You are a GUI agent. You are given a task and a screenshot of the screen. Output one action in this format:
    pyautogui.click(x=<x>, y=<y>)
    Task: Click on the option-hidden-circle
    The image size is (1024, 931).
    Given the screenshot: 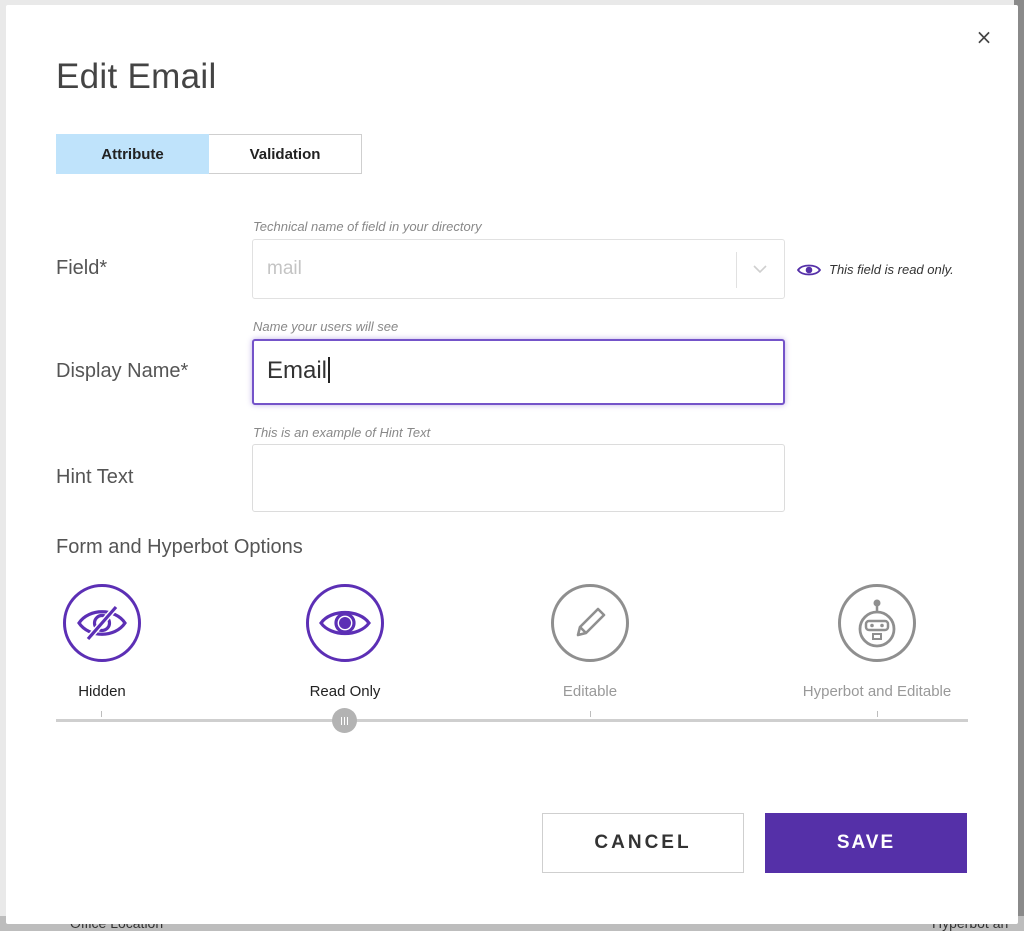 What is the action you would take?
    pyautogui.click(x=102, y=623)
    